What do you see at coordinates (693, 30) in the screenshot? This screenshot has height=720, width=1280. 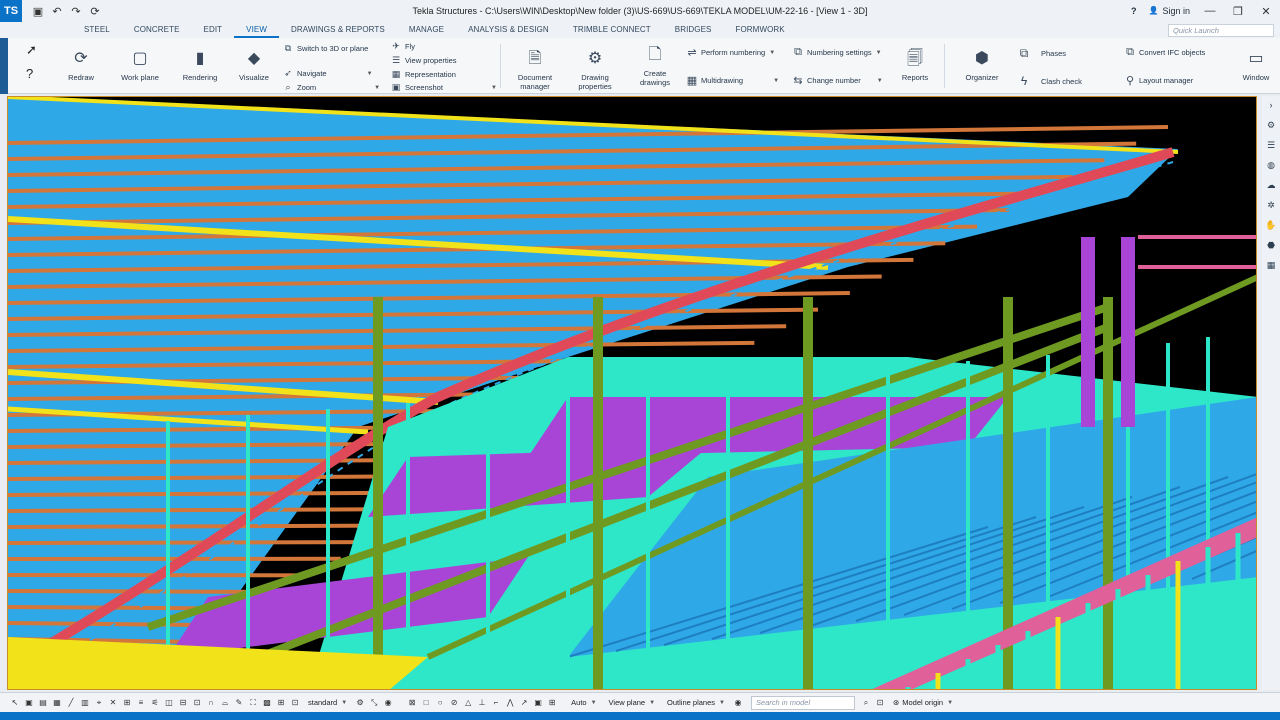 I see `tab-bridges: BRIDGES` at bounding box center [693, 30].